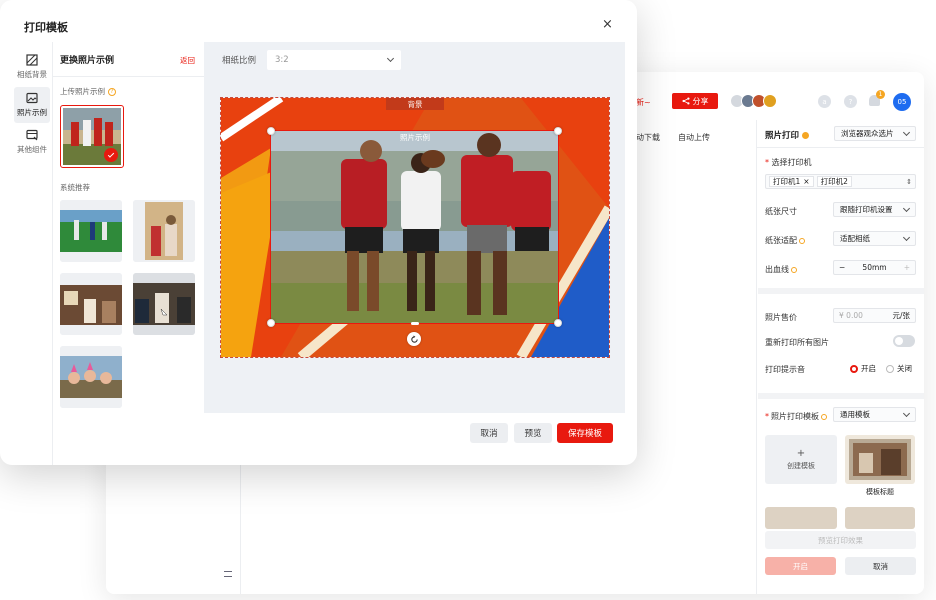  I want to click on create-template-button: + 创建模板, so click(801, 459).